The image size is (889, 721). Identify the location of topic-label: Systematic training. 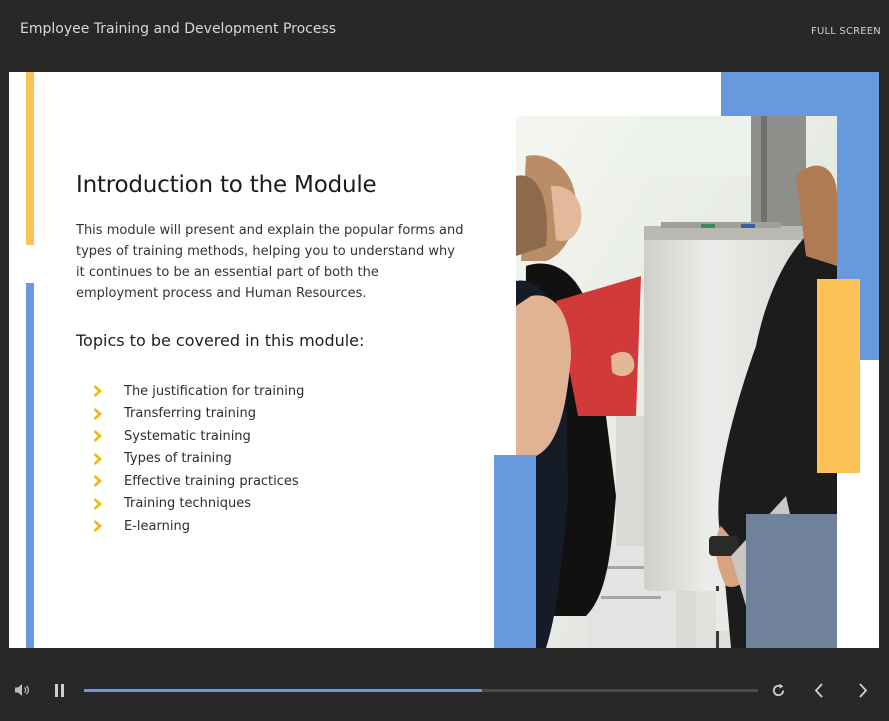
(187, 436).